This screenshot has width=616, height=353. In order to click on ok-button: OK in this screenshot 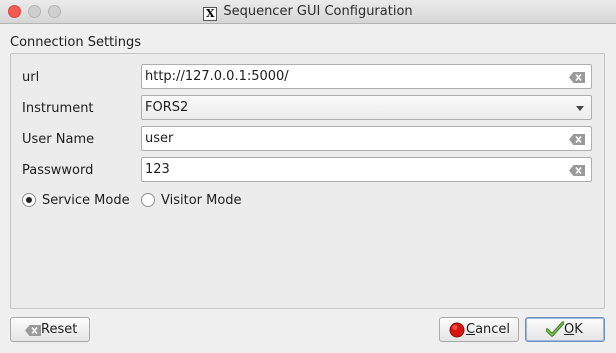, I will do `click(565, 329)`.